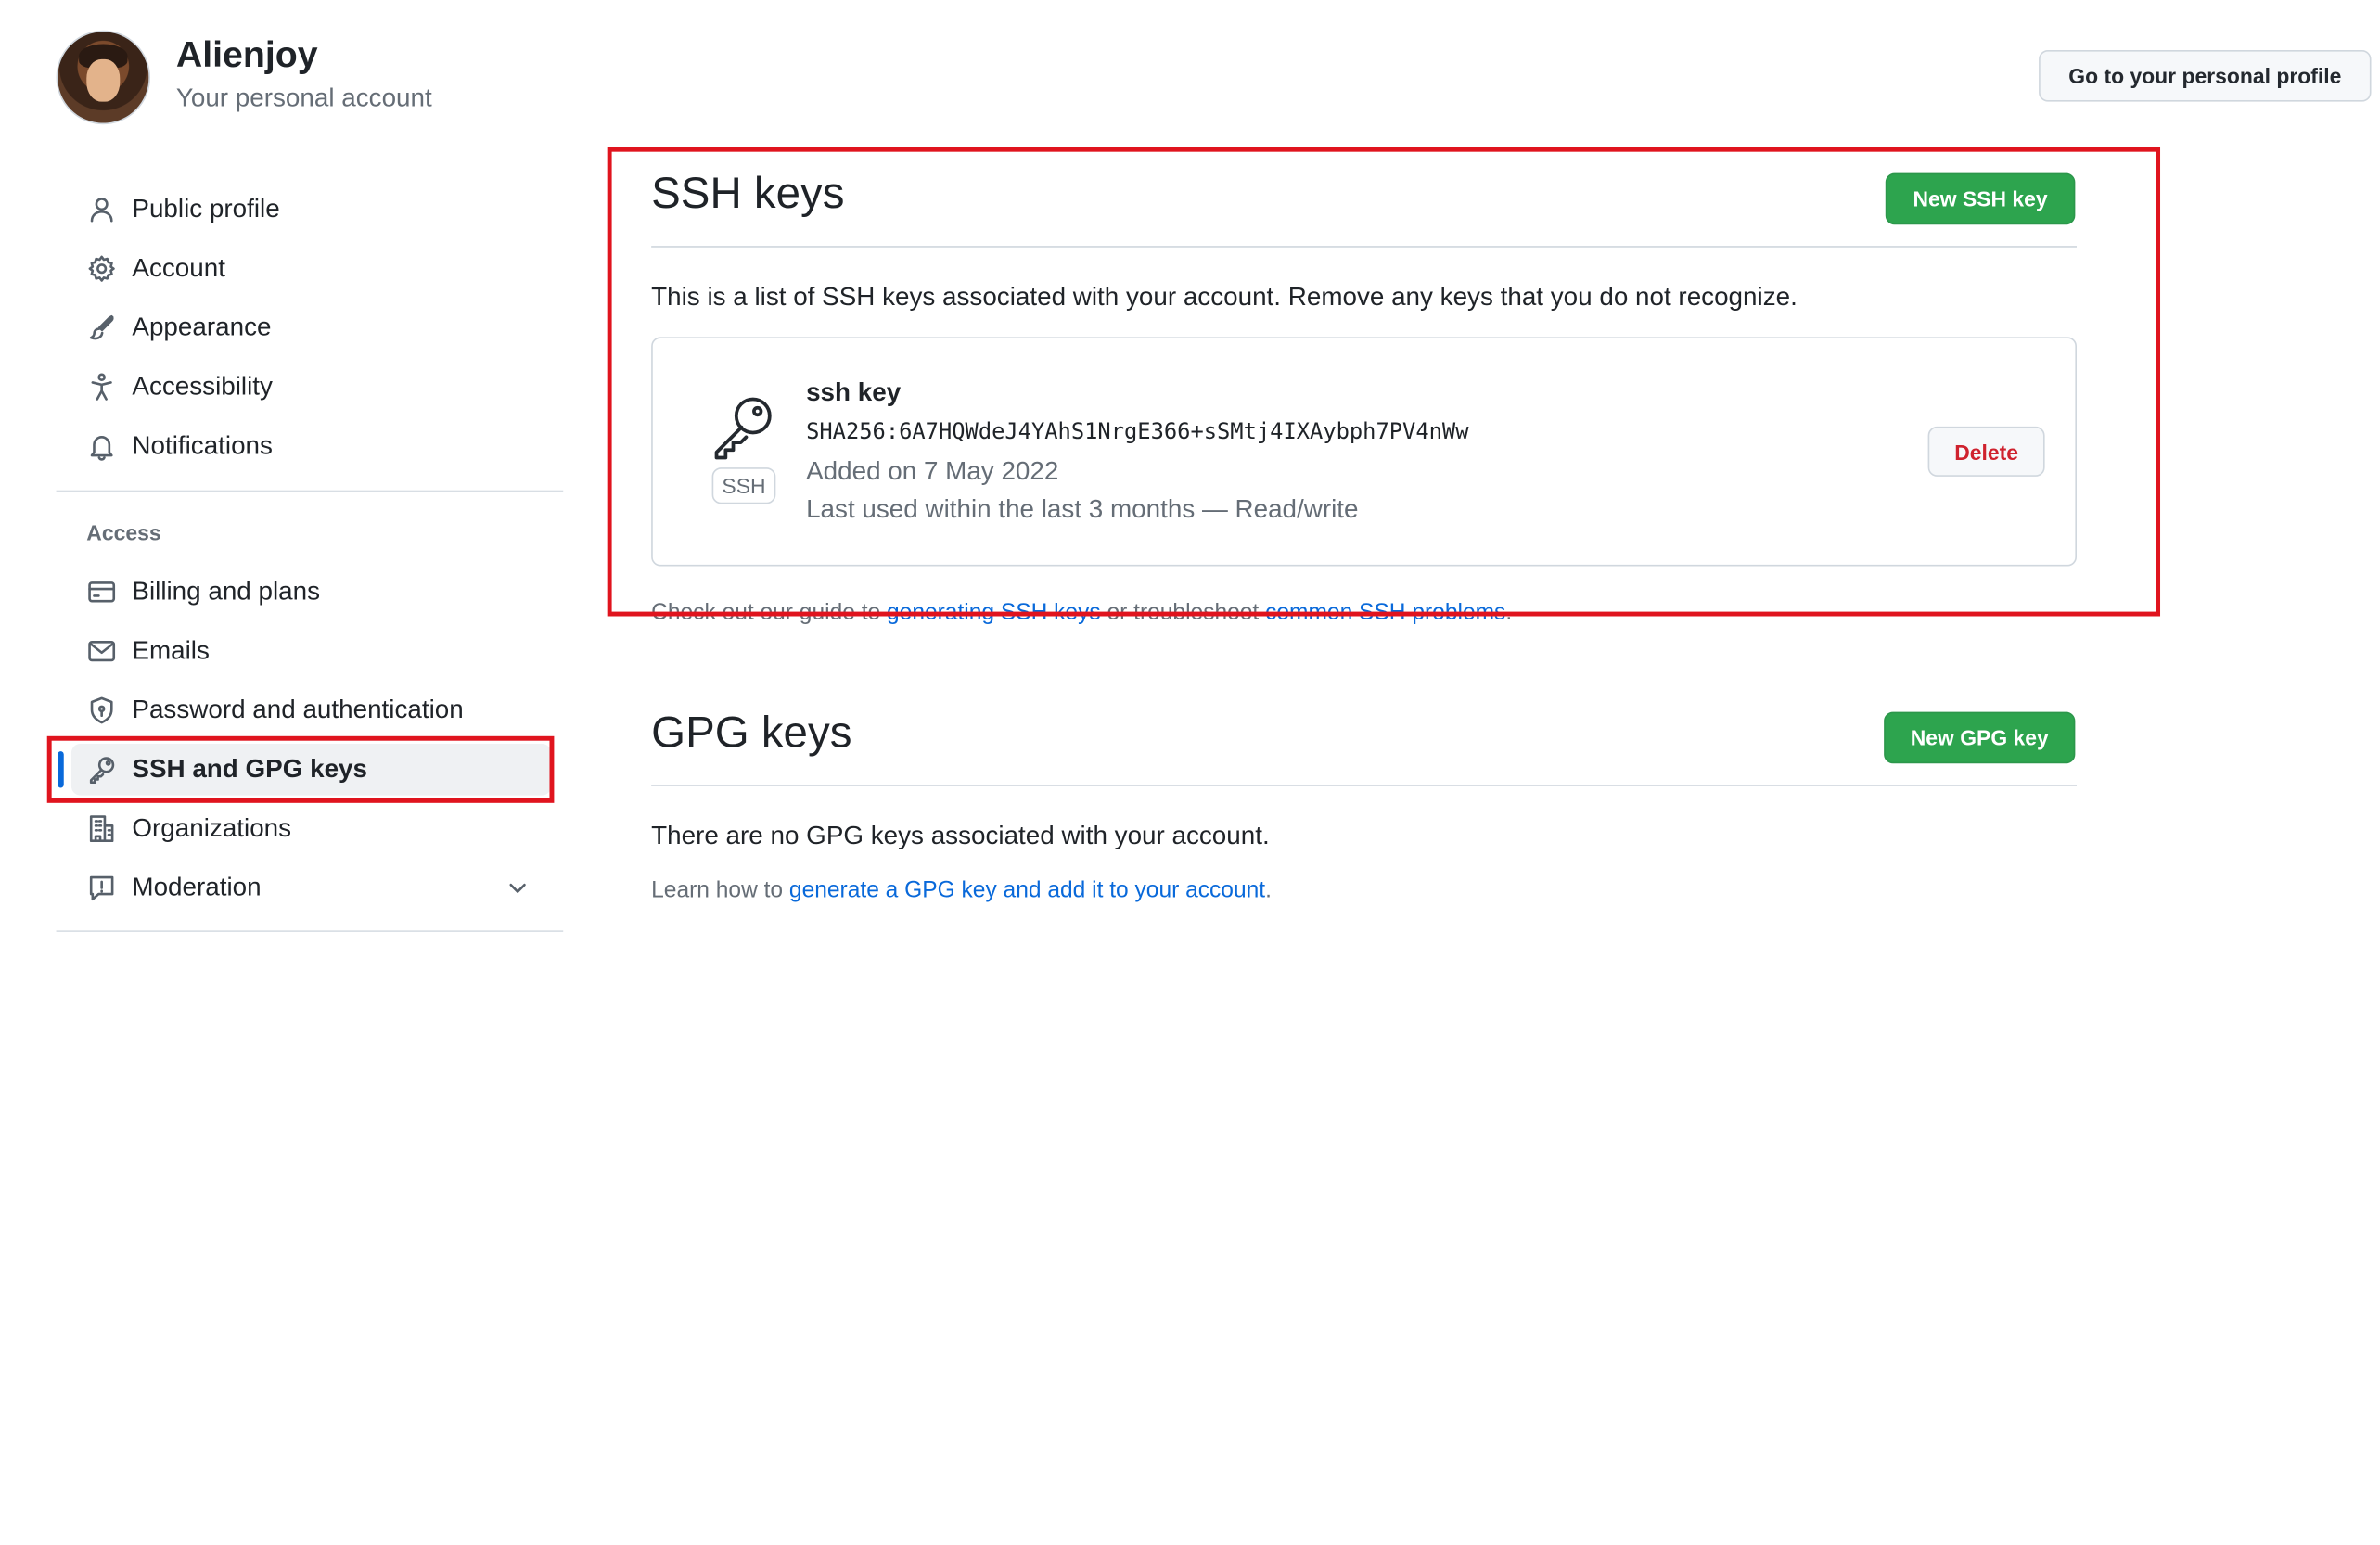 This screenshot has width=2380, height=1545. What do you see at coordinates (517, 888) in the screenshot?
I see `chevron-down-icon` at bounding box center [517, 888].